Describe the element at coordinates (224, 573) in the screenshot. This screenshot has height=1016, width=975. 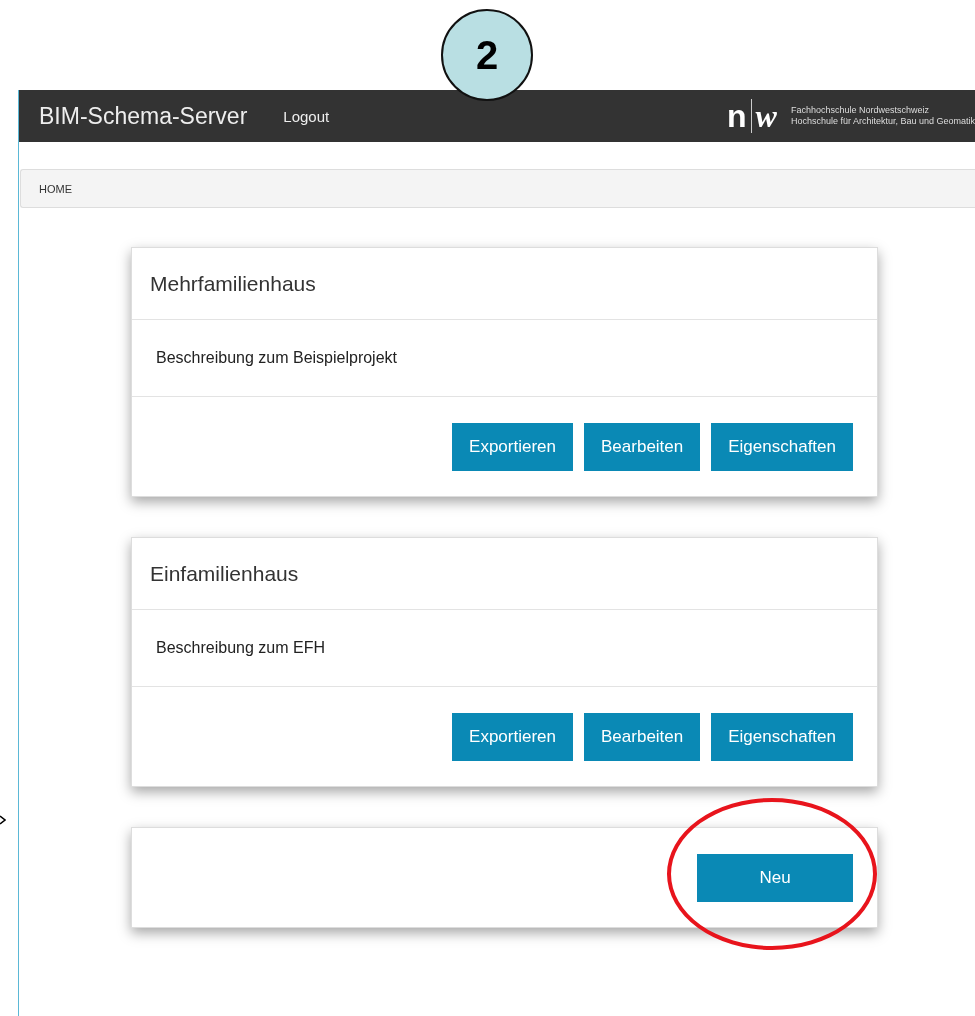
I see `project-title: Einfamilienhaus` at that location.